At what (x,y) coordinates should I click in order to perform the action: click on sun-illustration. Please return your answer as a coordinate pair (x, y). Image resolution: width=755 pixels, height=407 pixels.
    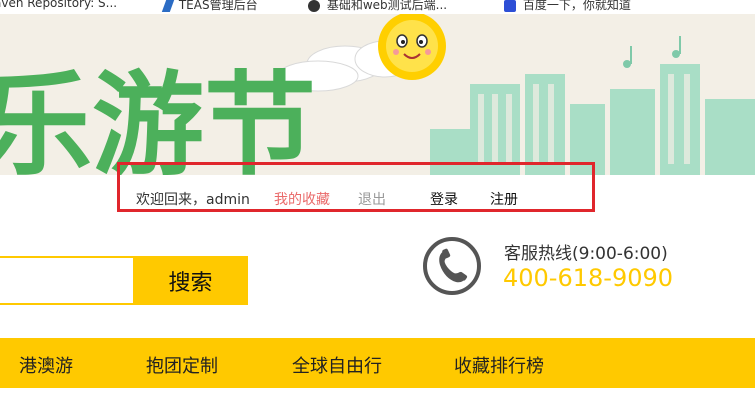
    Looking at the image, I should click on (412, 47).